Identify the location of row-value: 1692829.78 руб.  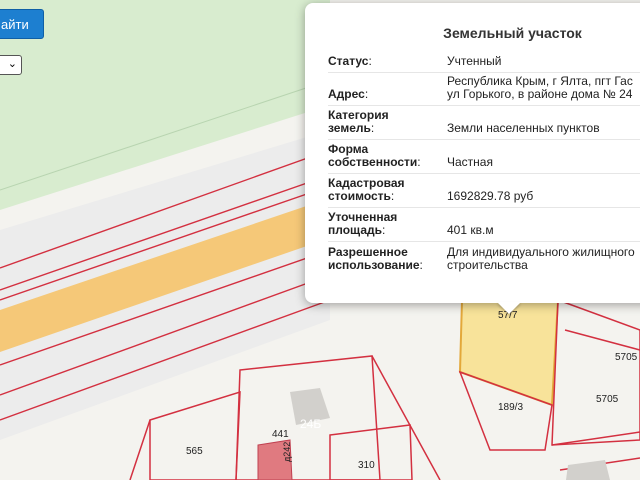
(490, 196).